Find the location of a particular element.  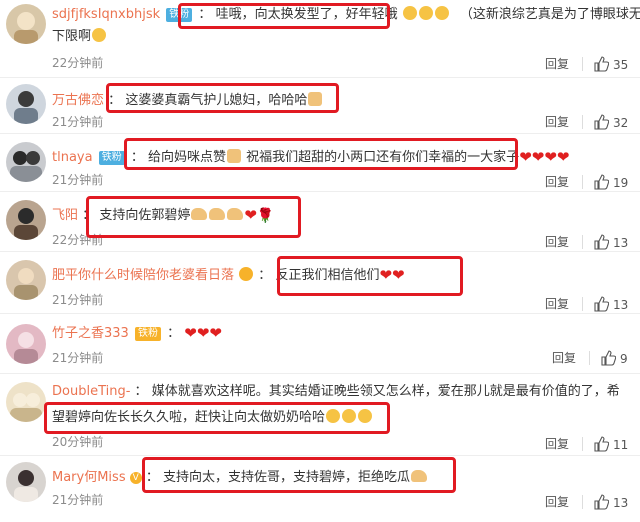

username: 肥平你什么时候陪你老婆看日落 is located at coordinates (143, 275).